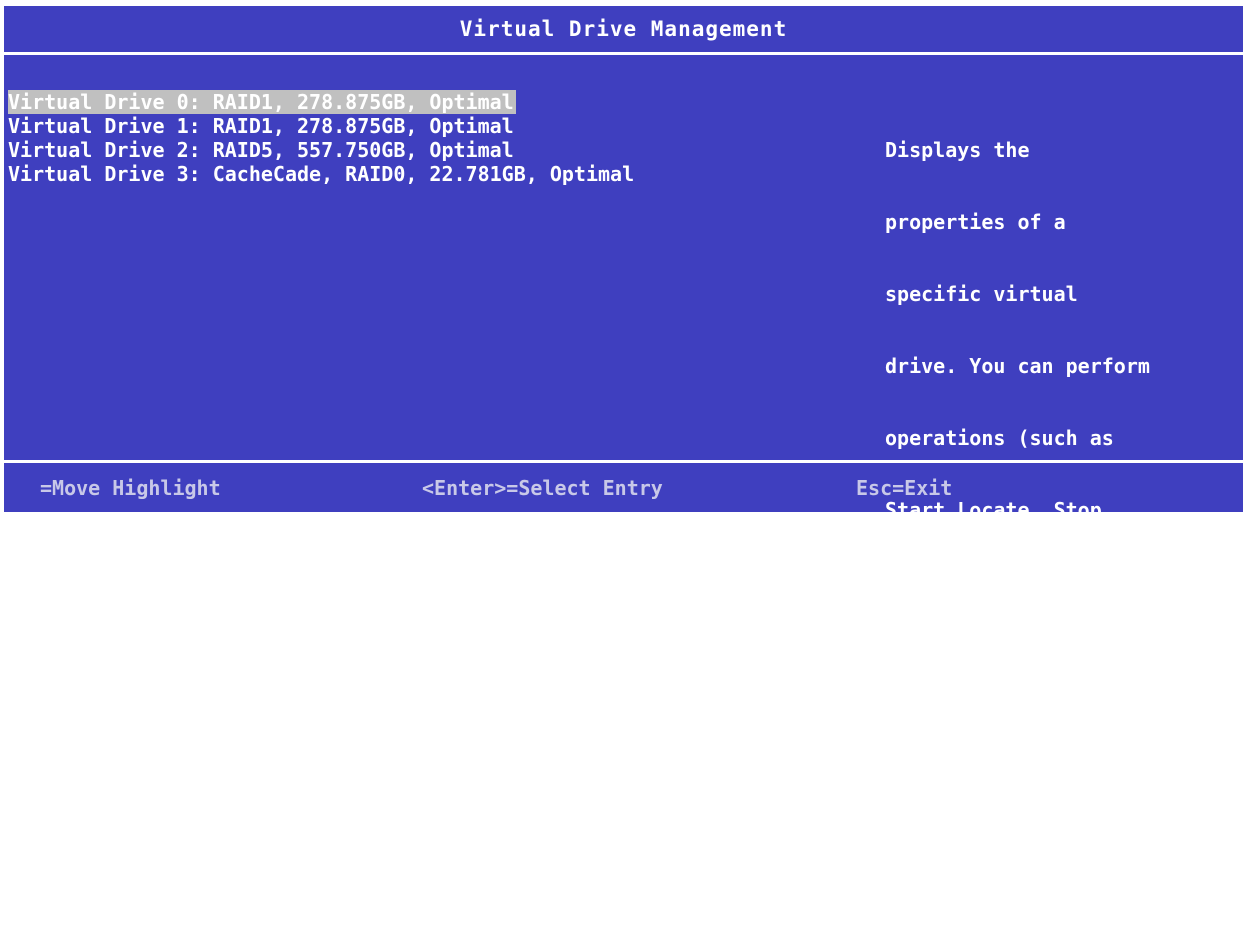  Describe the element at coordinates (993, 654) in the screenshot. I see `help-line: Check), view basic` at that location.